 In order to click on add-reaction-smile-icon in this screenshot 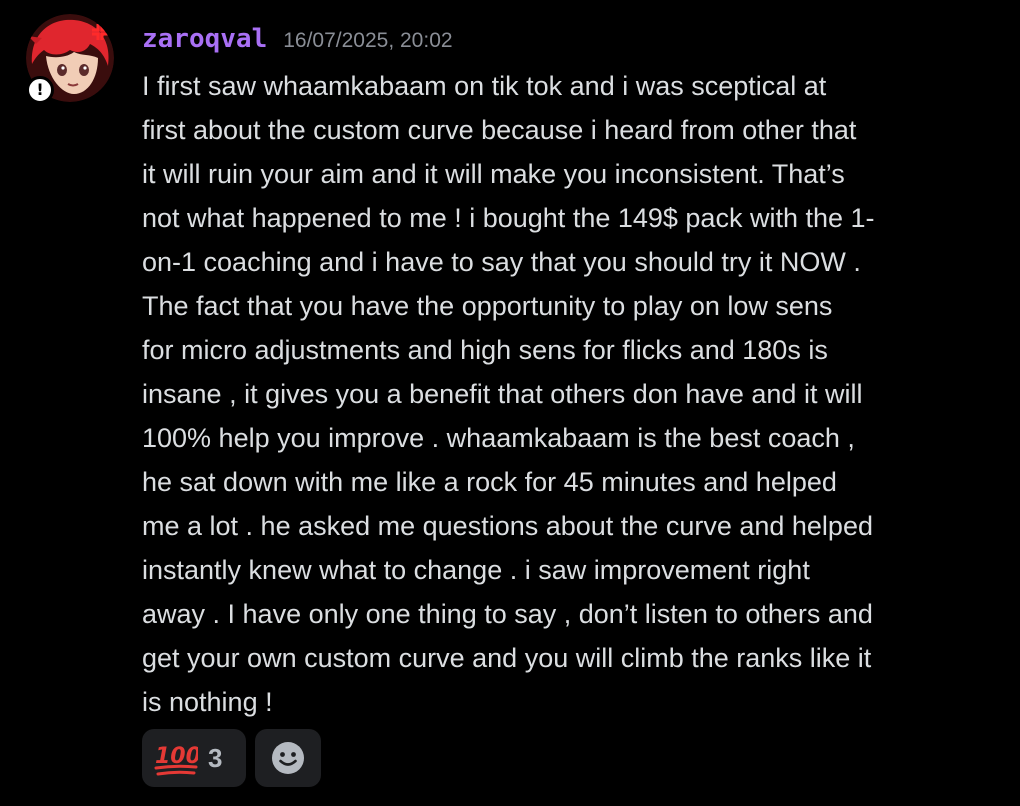, I will do `click(288, 758)`.